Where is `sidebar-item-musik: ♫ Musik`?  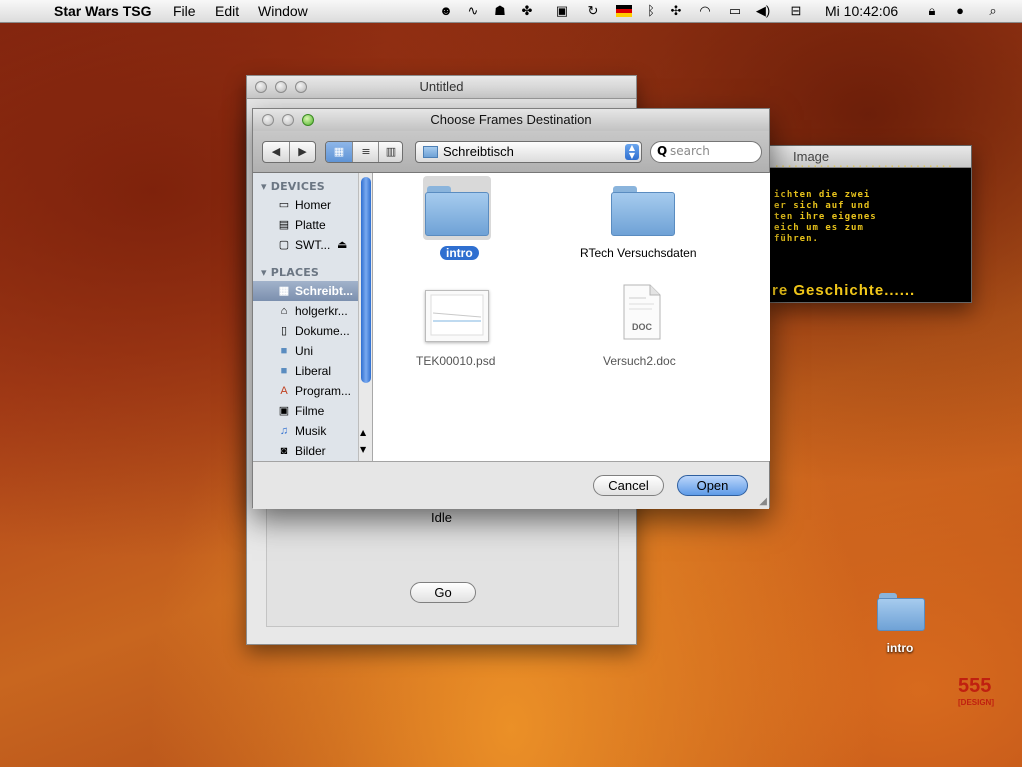
sidebar-item-musik: ♫ Musik is located at coordinates (305, 431).